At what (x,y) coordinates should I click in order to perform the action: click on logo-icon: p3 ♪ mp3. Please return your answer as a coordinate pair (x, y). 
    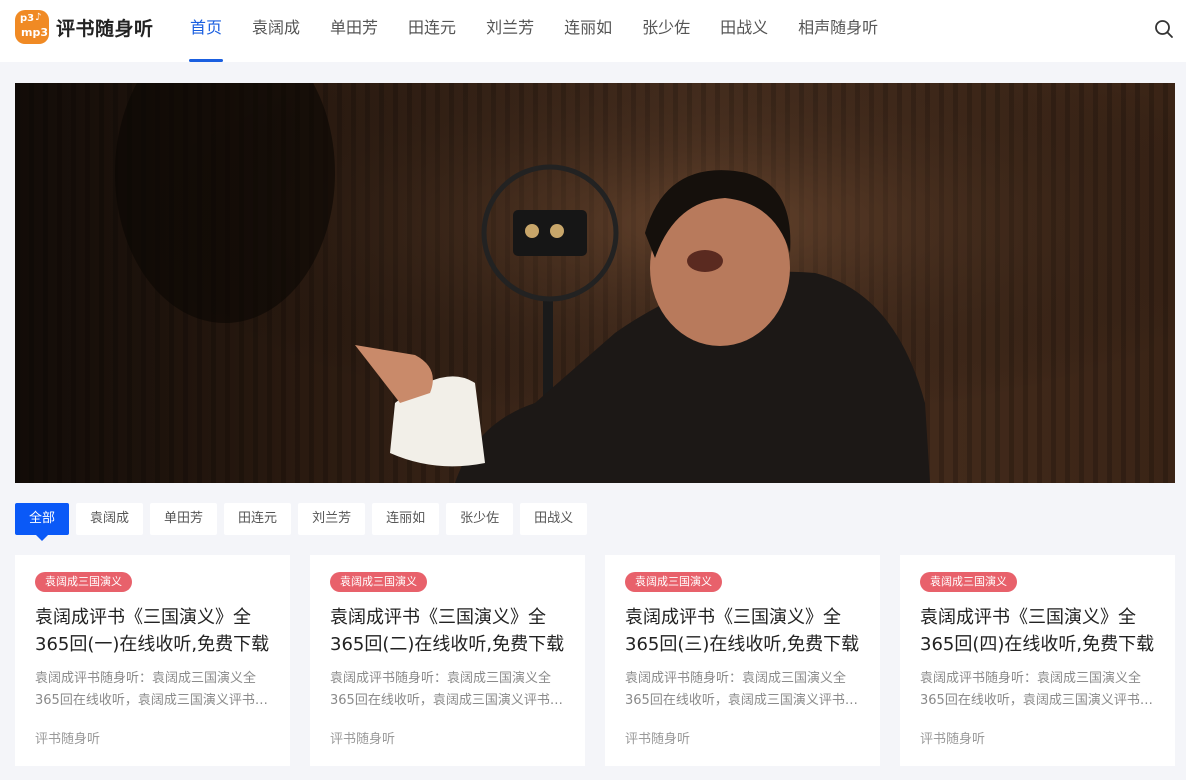
    Looking at the image, I should click on (32, 27).